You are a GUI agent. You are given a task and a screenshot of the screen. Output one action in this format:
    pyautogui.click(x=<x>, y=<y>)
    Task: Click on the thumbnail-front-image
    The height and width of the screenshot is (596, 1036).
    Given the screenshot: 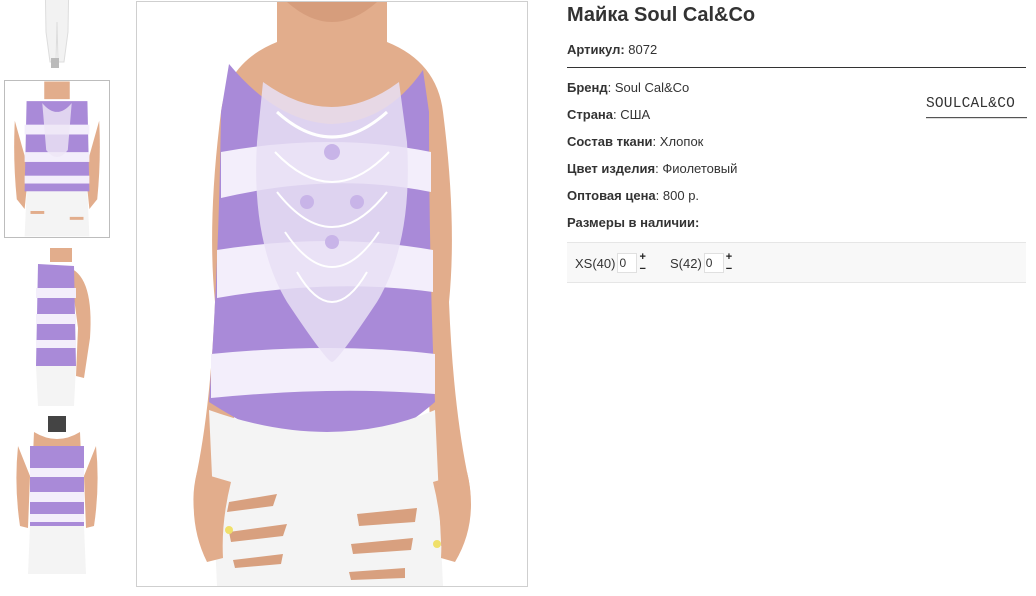 What is the action you would take?
    pyautogui.click(x=57, y=159)
    